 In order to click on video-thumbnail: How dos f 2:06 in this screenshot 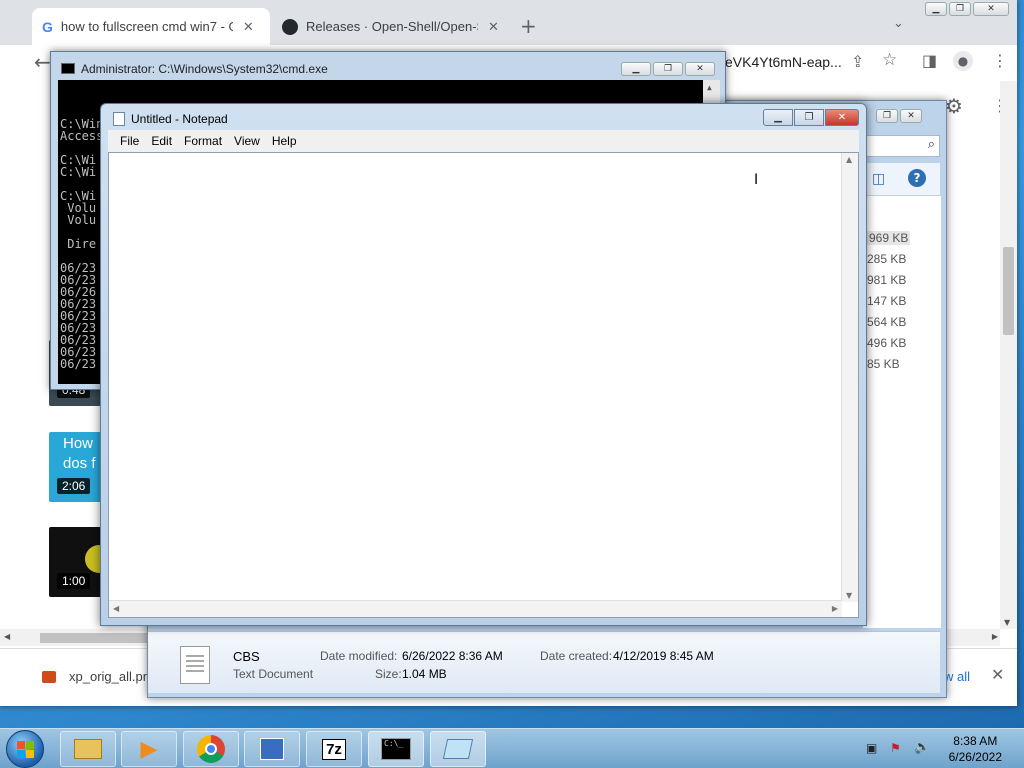, I will do `click(75, 467)`.